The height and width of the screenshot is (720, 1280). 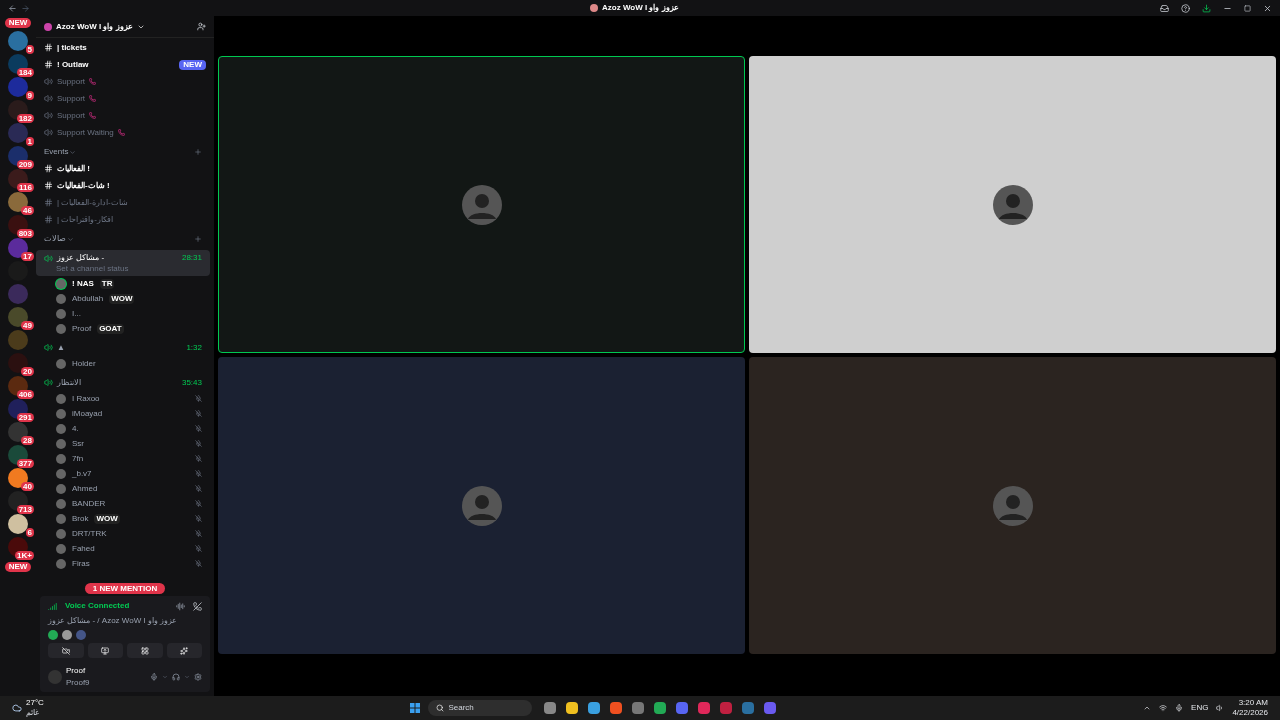 What do you see at coordinates (176, 677) in the screenshot?
I see `headphones-icon` at bounding box center [176, 677].